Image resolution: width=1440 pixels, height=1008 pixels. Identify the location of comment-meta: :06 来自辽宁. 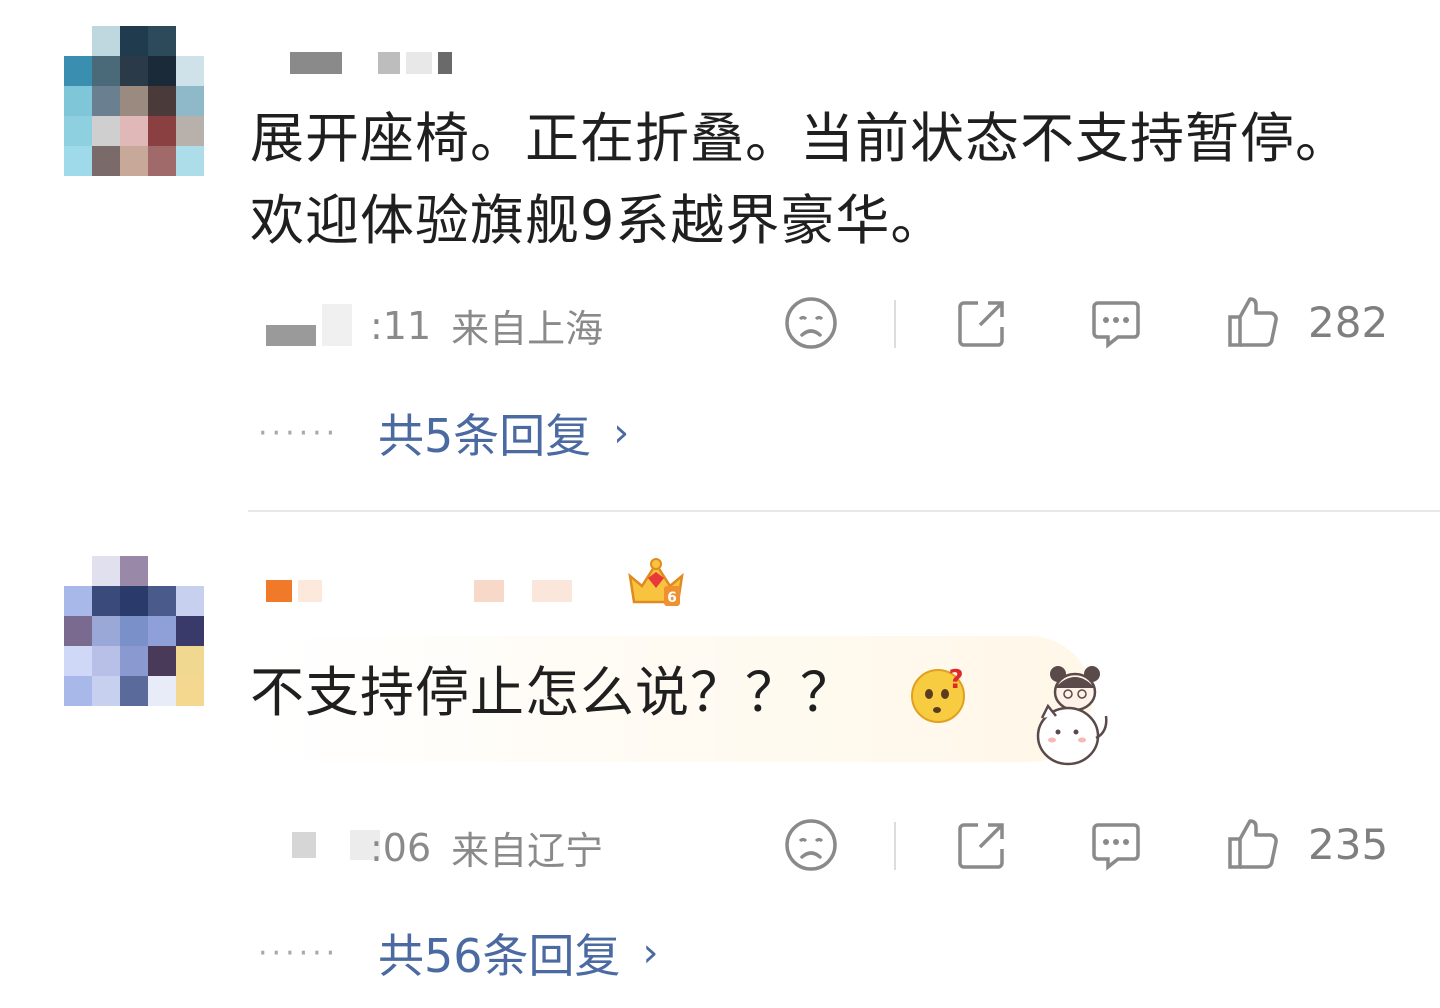
(430, 847).